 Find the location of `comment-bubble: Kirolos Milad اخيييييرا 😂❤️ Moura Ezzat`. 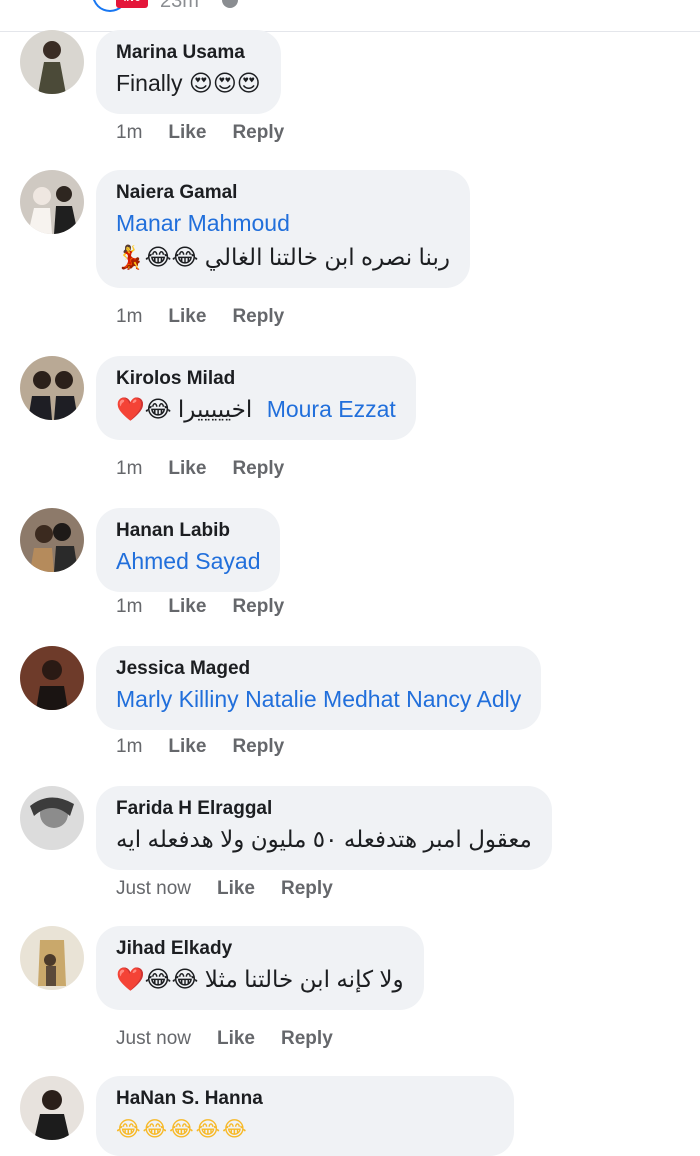

comment-bubble: Kirolos Milad اخيييييرا 😂❤️ Moura Ezzat is located at coordinates (256, 398).